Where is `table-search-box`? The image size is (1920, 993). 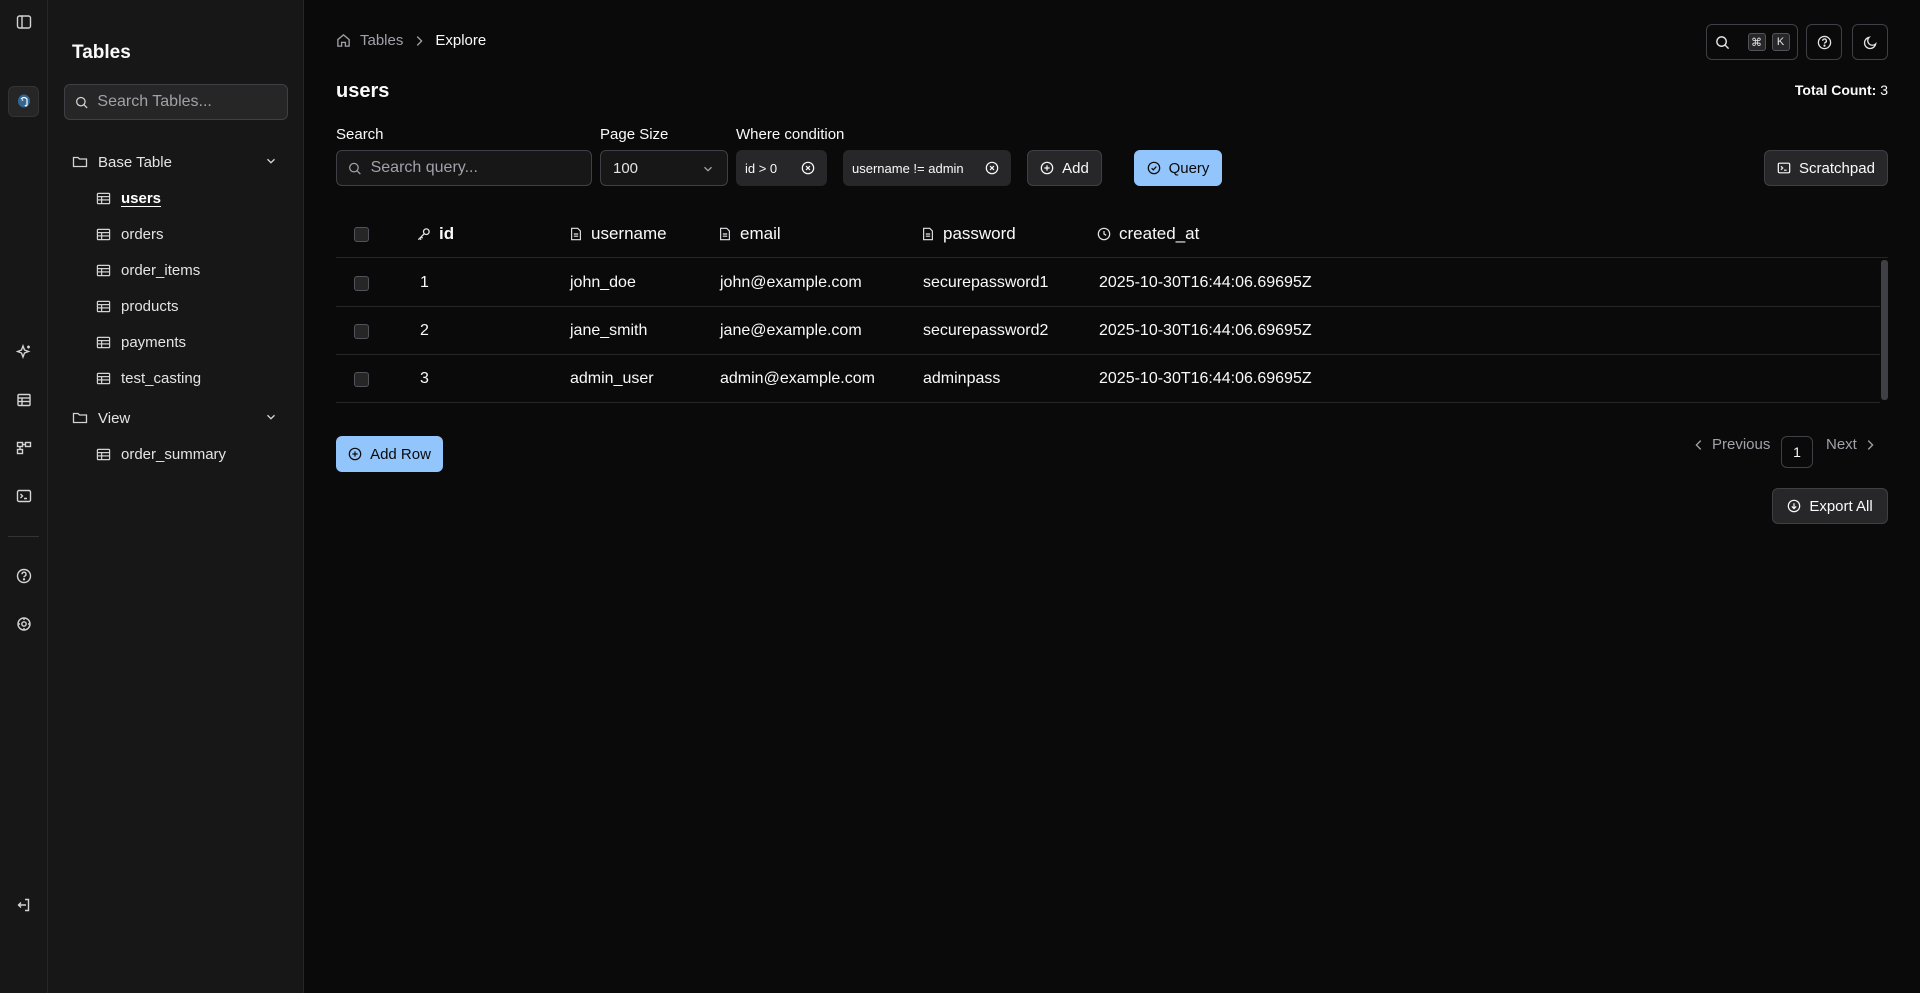
table-search-box is located at coordinates (176, 102).